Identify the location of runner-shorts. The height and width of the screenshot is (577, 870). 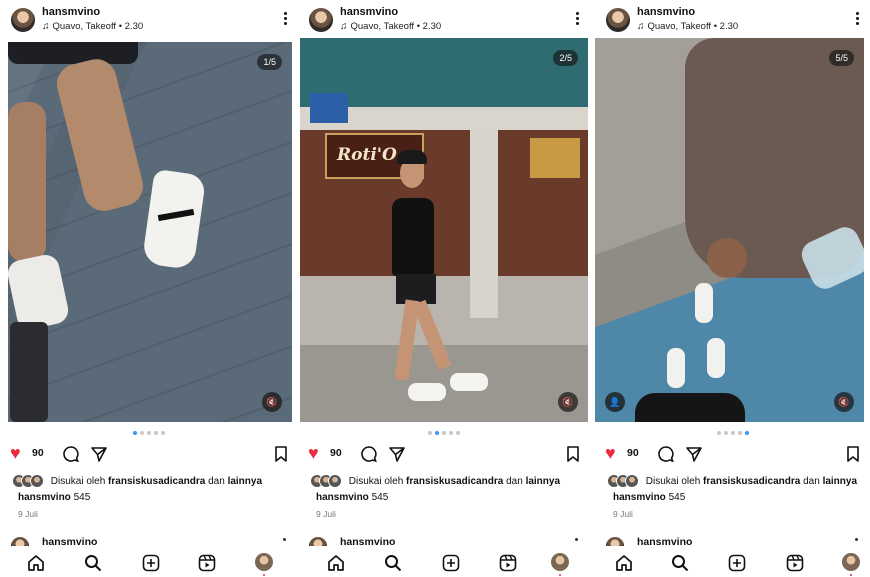
(416, 289).